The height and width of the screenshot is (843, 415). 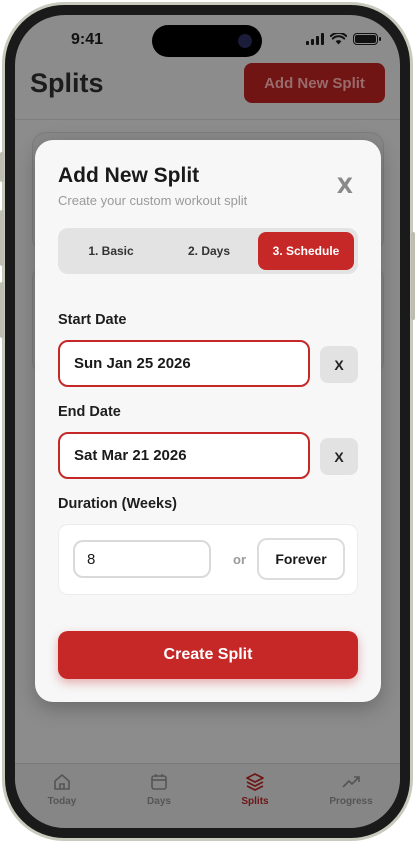 What do you see at coordinates (142, 559) in the screenshot?
I see `duration-weeks-input` at bounding box center [142, 559].